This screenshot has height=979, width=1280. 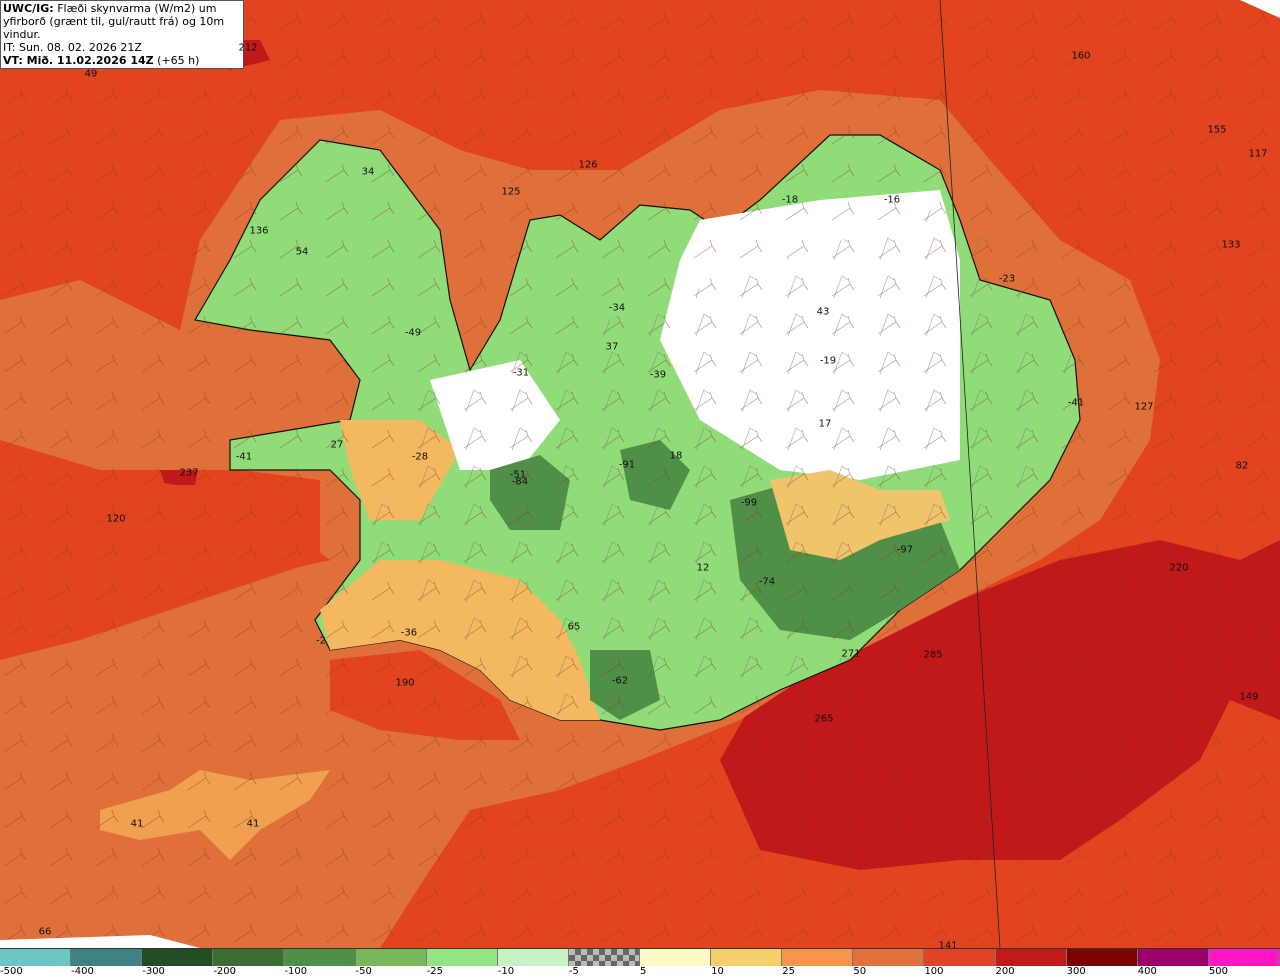 I want to click on map-value-label: 27, so click(x=337, y=445).